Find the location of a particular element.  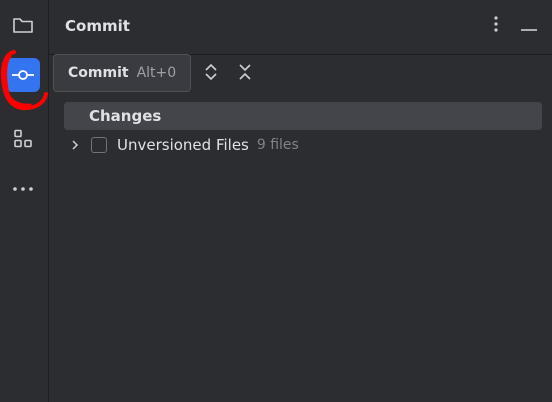

commit-toolbar: Commit Alt+0 is located at coordinates (300, 74).